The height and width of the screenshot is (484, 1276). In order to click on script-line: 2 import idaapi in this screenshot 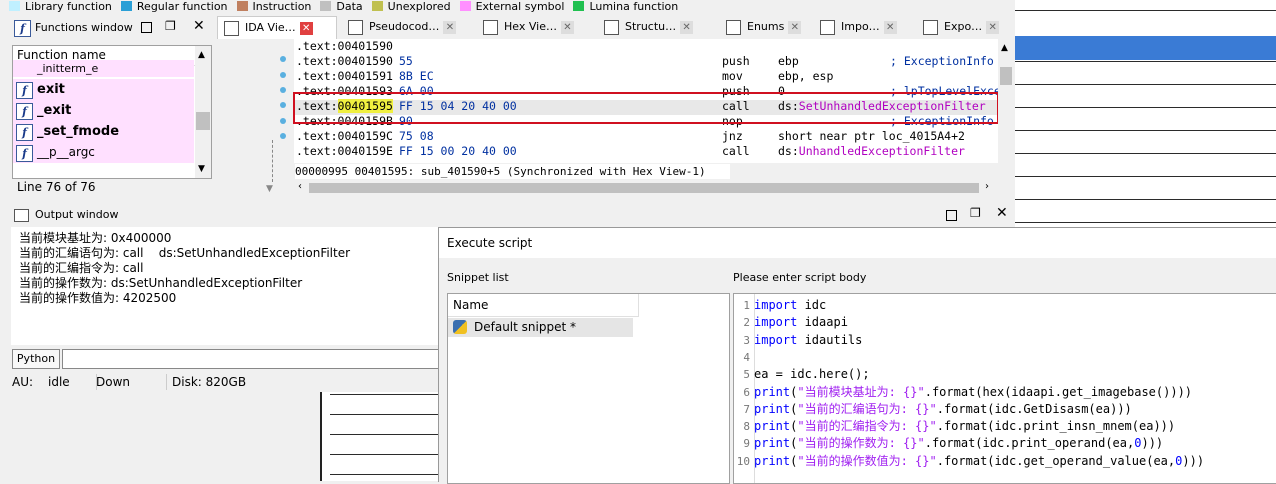, I will do `click(791, 322)`.